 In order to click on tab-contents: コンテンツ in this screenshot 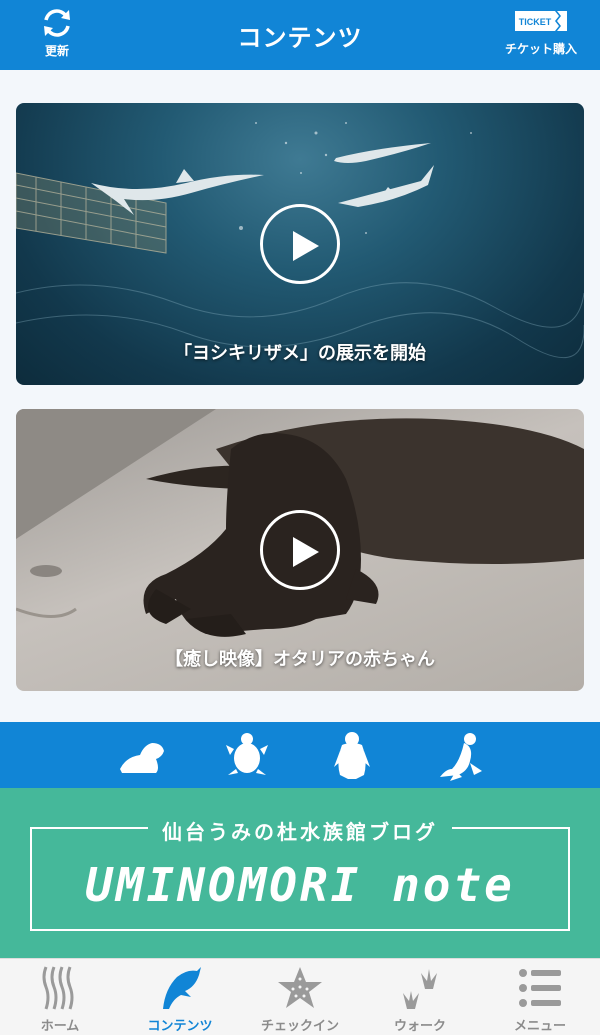, I will do `click(180, 997)`.